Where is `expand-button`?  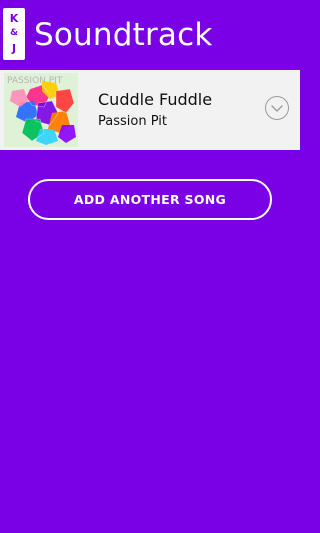 expand-button is located at coordinates (277, 108).